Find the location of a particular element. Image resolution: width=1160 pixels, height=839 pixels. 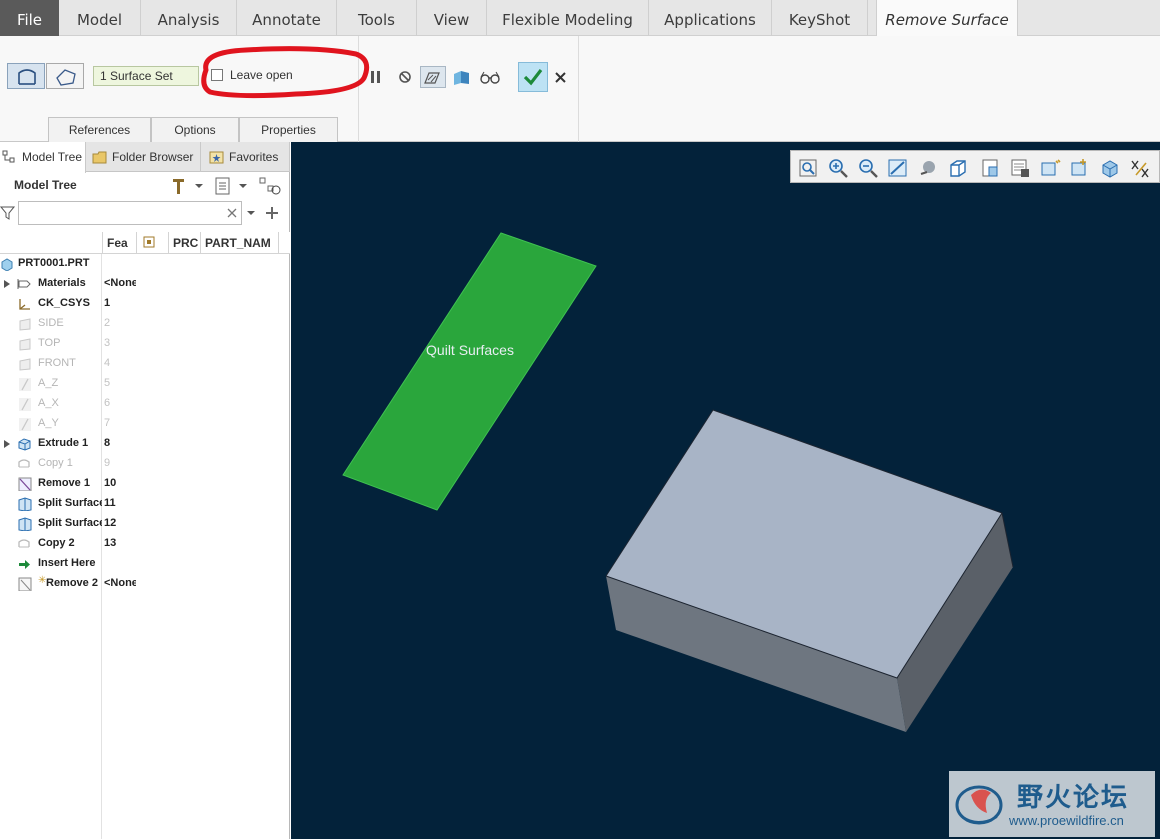

annotation-display-icon is located at coordinates (1050, 168).